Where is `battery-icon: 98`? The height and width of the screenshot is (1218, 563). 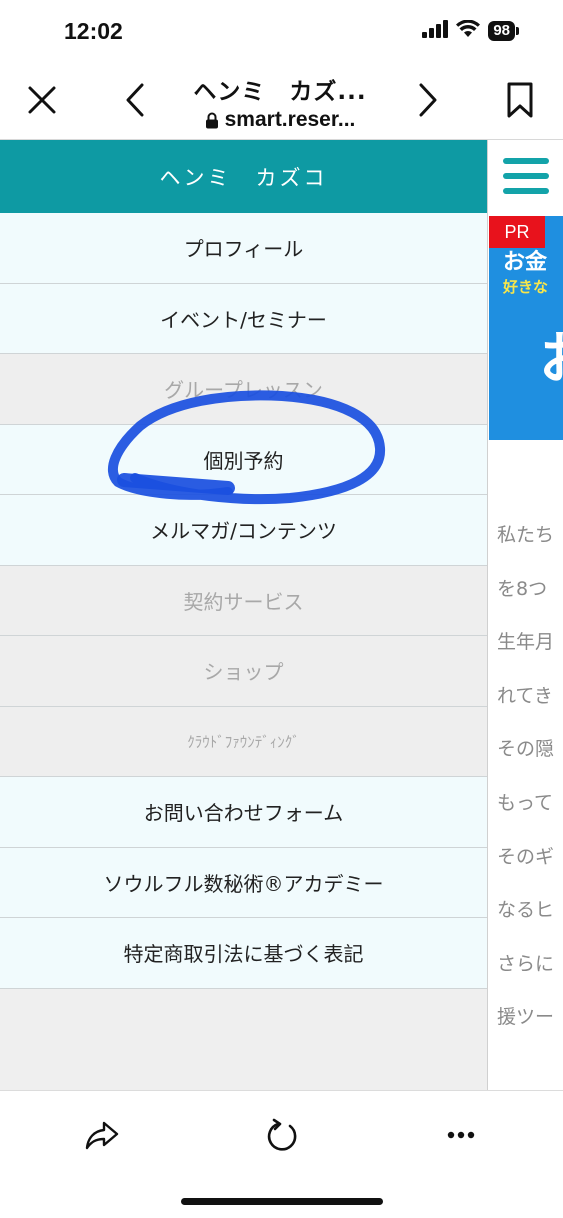 battery-icon: 98 is located at coordinates (503, 31).